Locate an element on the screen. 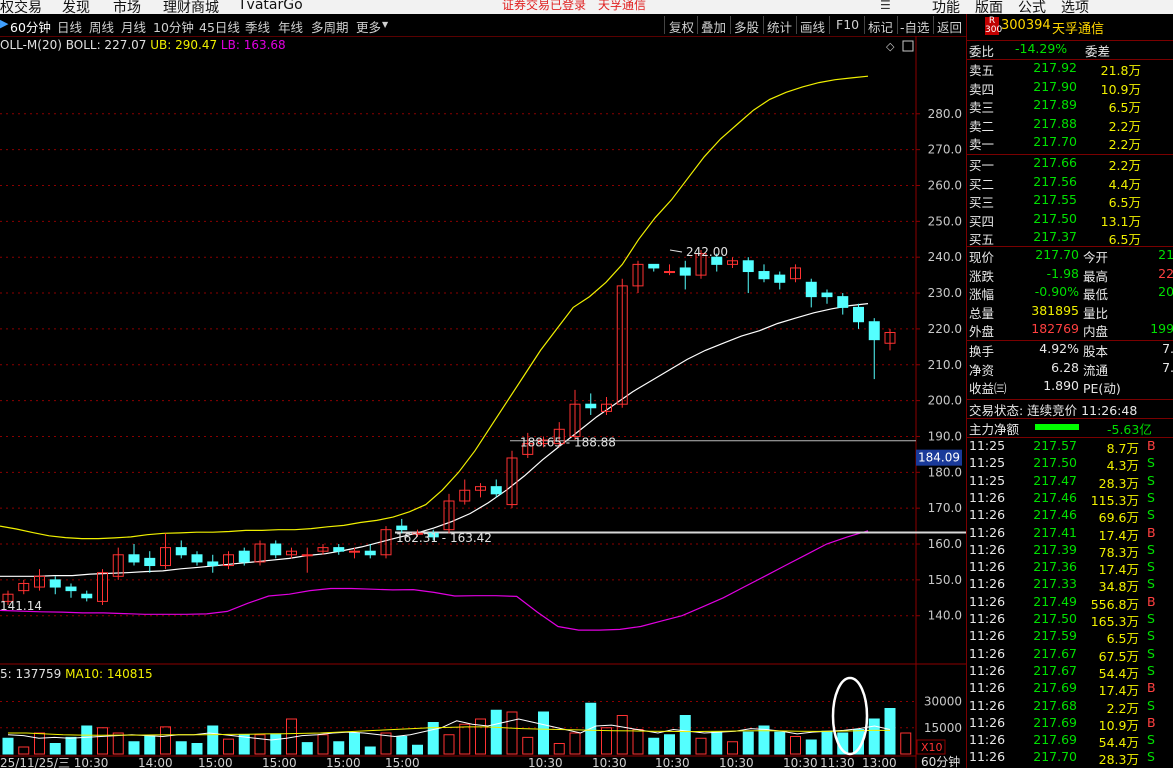  bid-row: 买四 217.50 13.1万 is located at coordinates (1070, 220).